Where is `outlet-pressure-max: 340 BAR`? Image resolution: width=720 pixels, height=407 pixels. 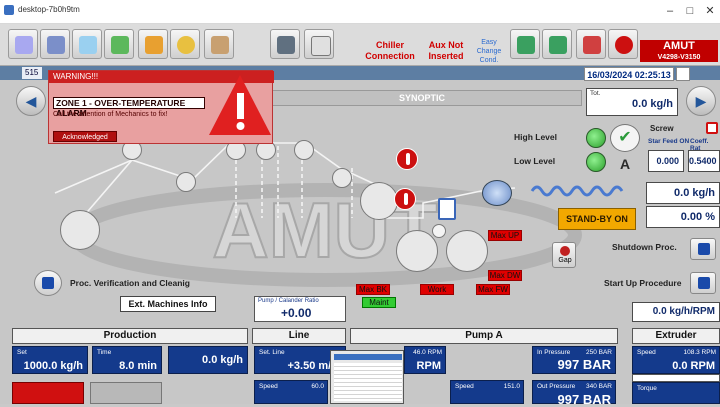 outlet-pressure-max: 340 BAR is located at coordinates (598, 386).